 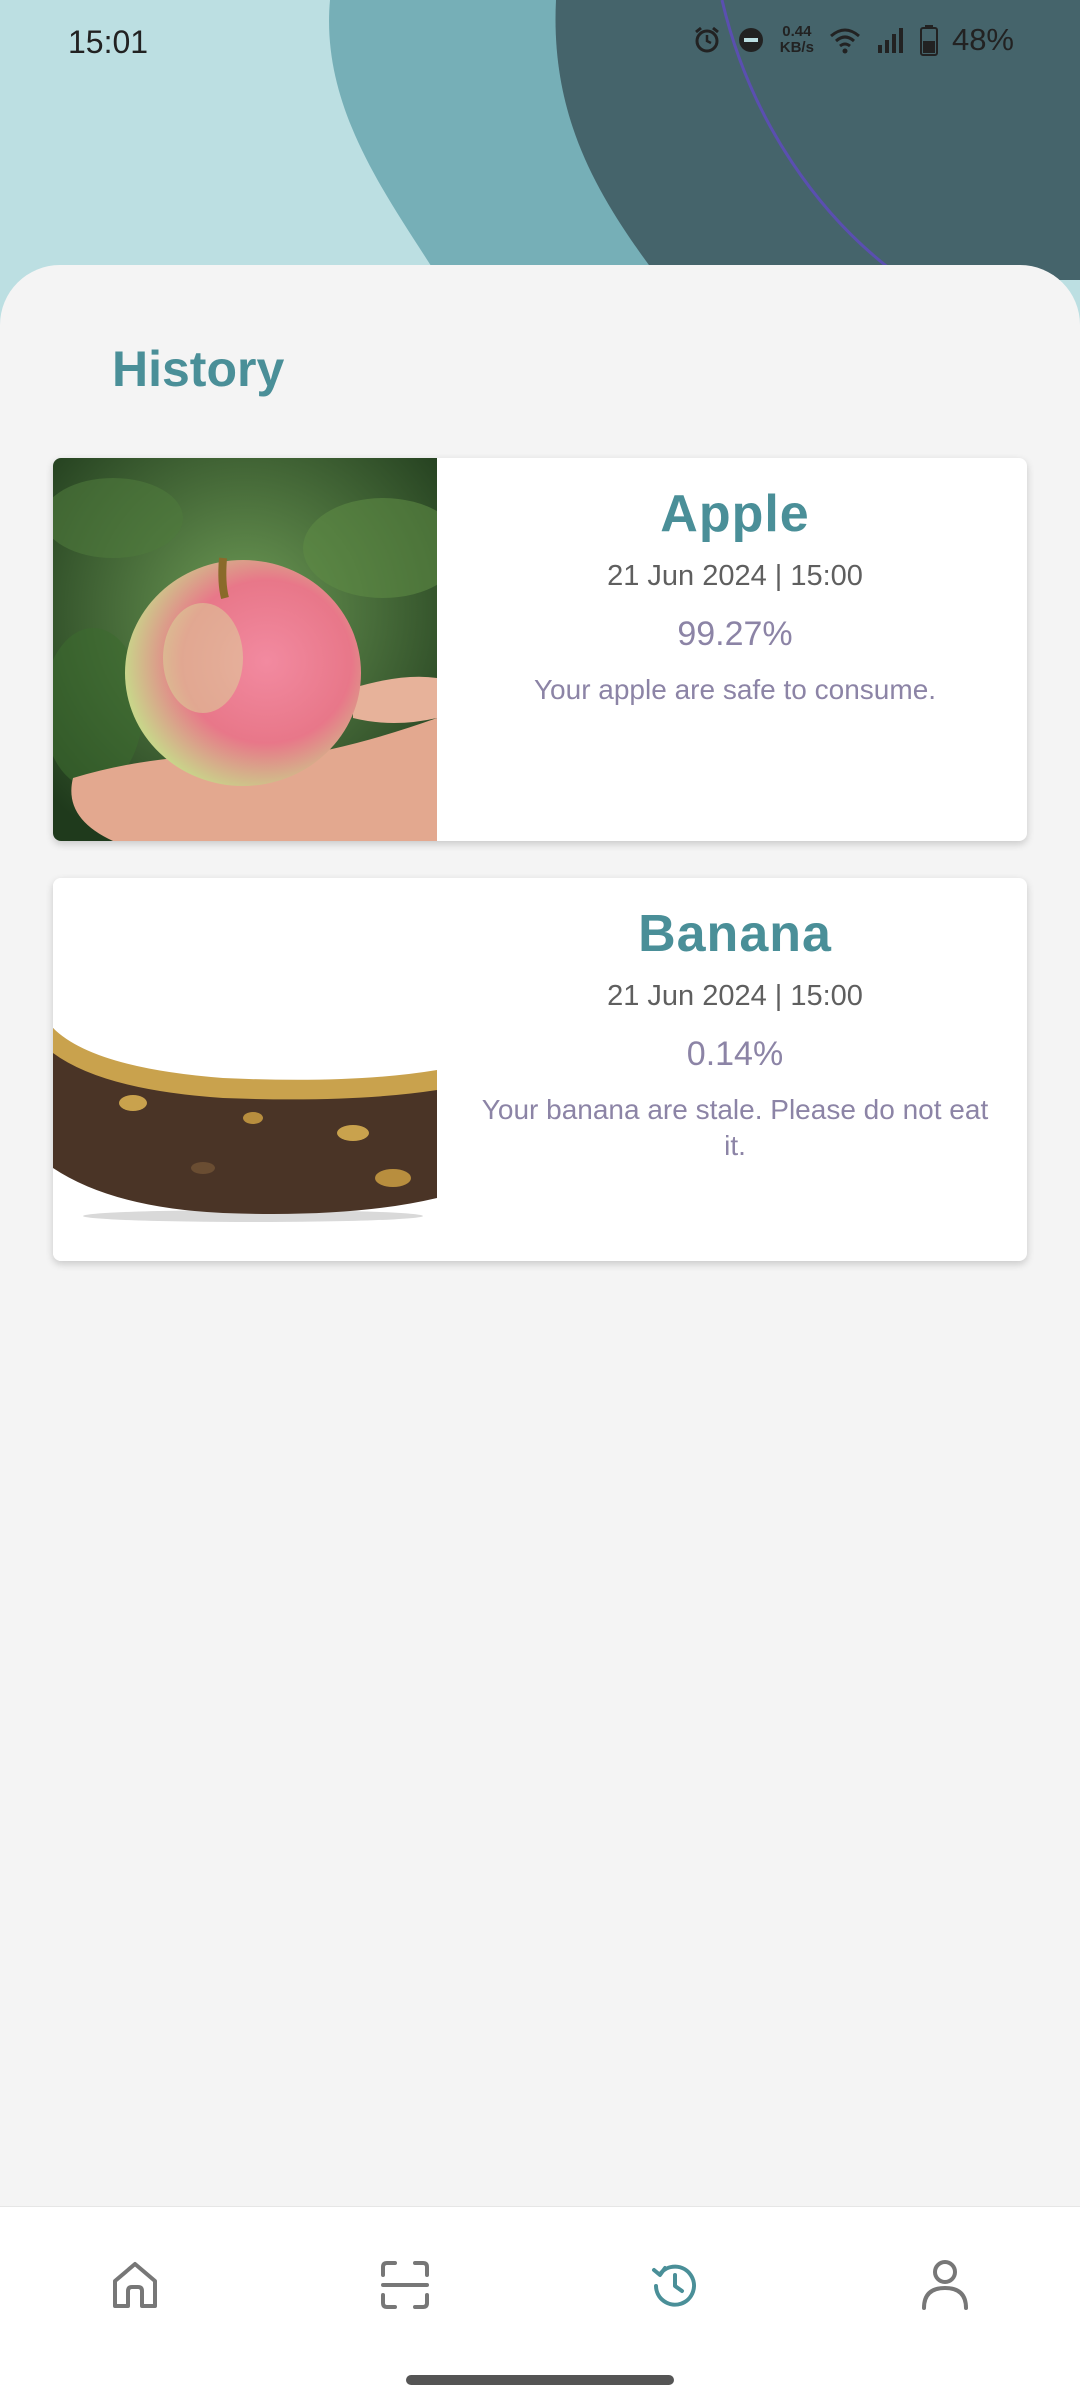 I want to click on home-icon, so click(x=135, y=2285).